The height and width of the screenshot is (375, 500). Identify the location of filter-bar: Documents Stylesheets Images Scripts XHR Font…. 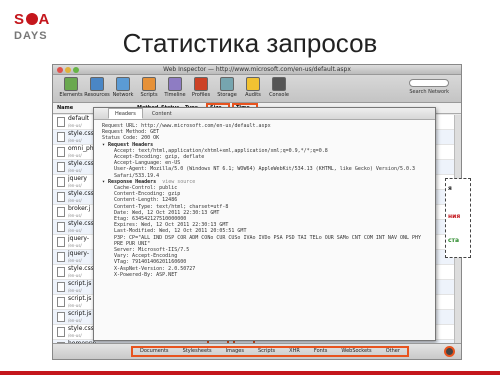
(270, 351).